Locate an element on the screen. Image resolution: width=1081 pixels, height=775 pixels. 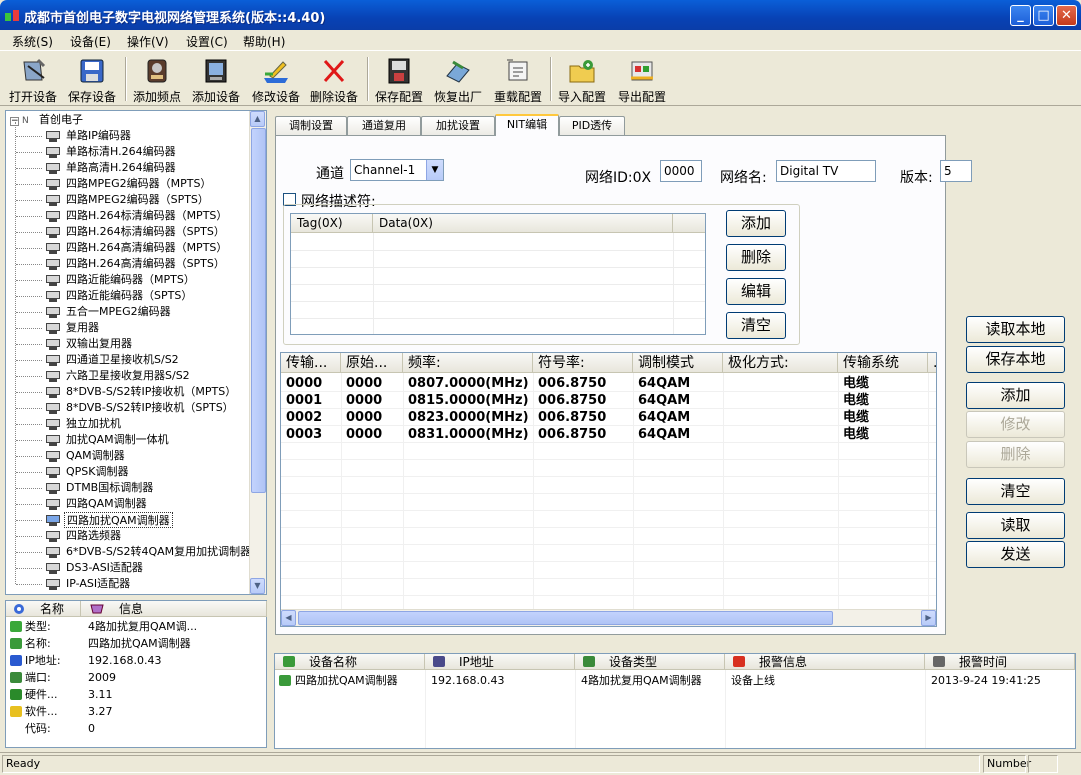
tree-item: 四通道卫星接收机S/S2 is located at coordinates (122, 360).